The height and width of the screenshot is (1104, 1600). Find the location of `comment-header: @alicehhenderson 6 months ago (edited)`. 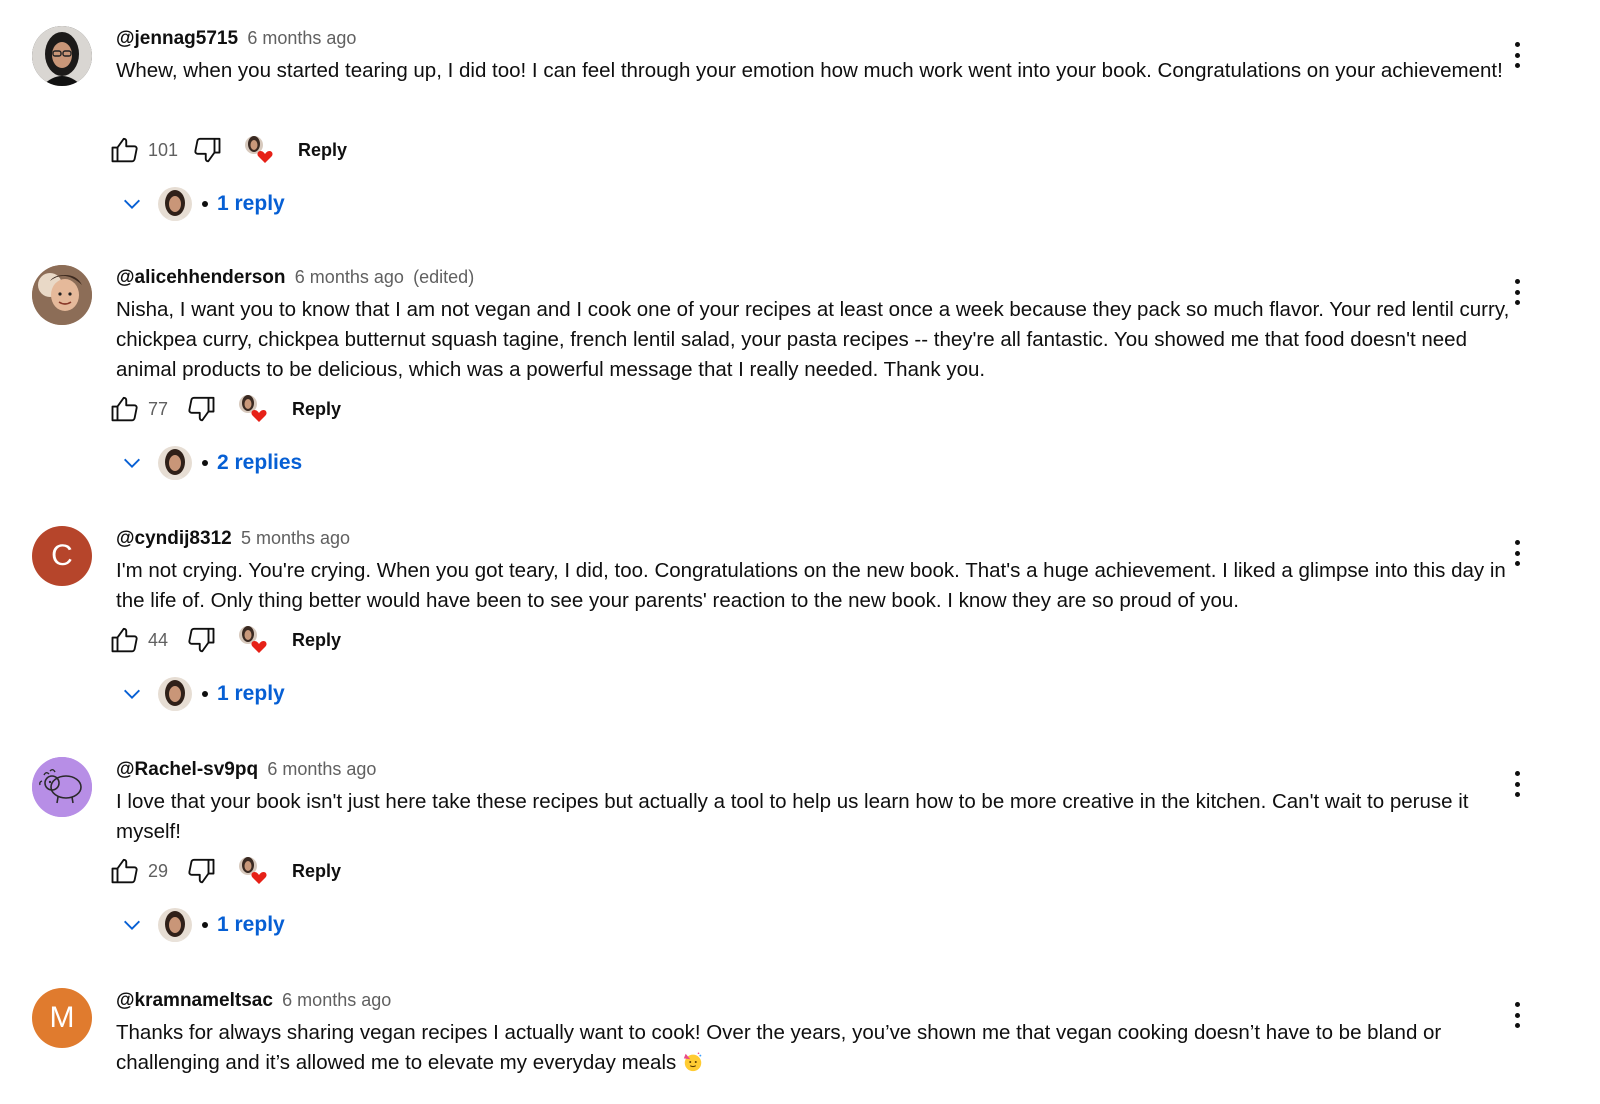

comment-header: @alicehhenderson 6 months ago (edited) is located at coordinates (816, 277).